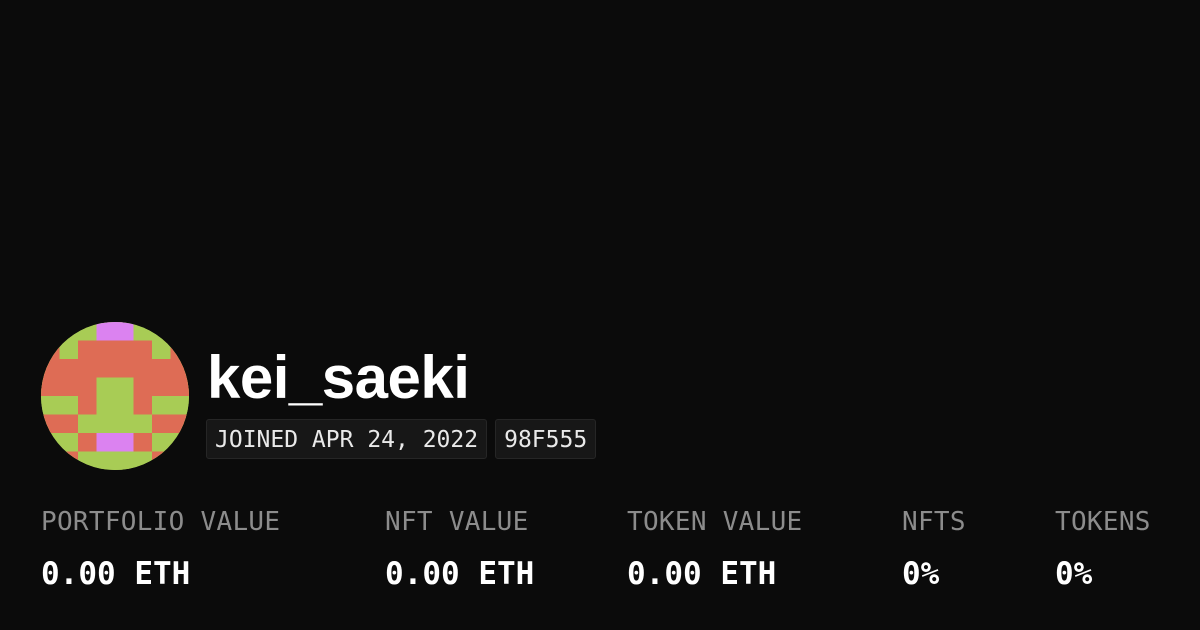  Describe the element at coordinates (1103, 522) in the screenshot. I see `stat-label: TOKENS` at that location.